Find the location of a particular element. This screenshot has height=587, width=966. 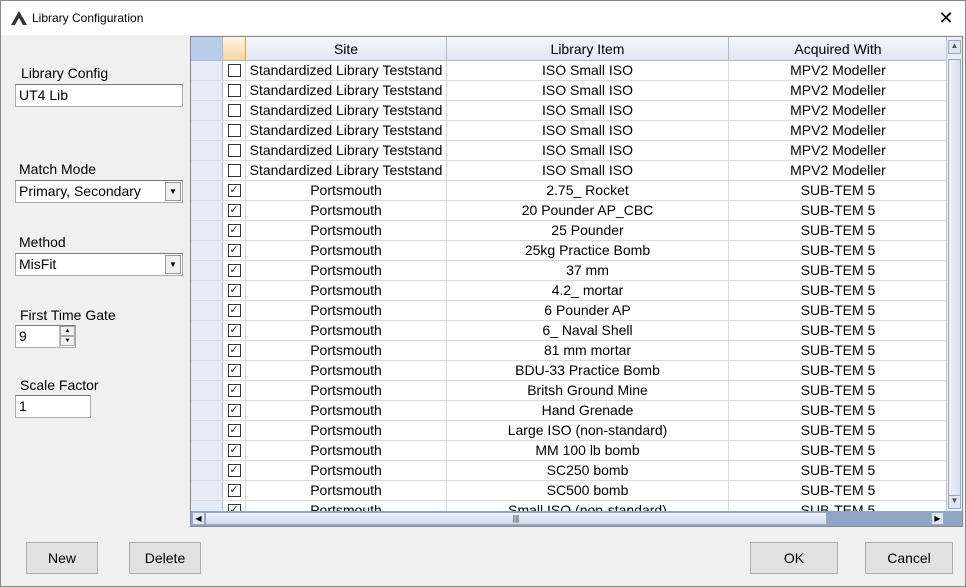

table-row: ✓ Portsmouth 25 Pounder SUB-TEM 5 is located at coordinates (569, 231).